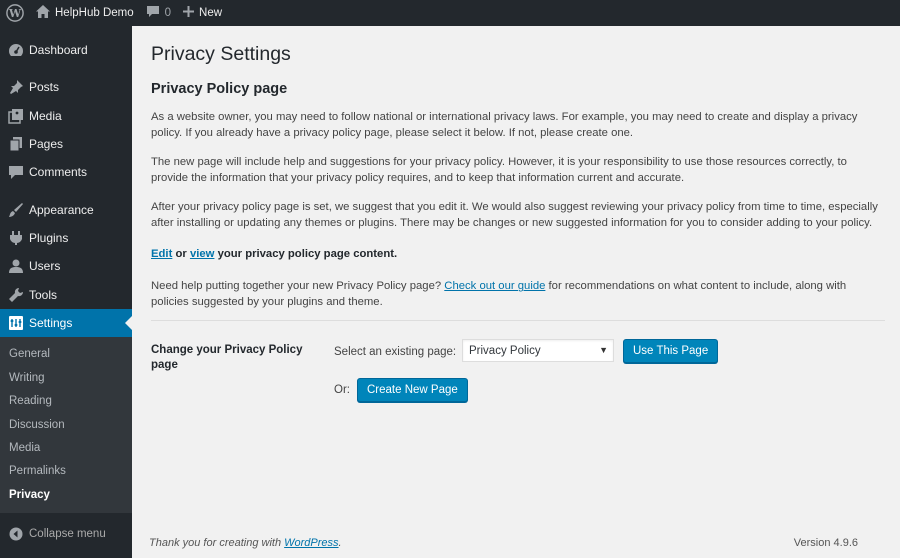  What do you see at coordinates (51, 322) in the screenshot?
I see `sidebar-item-label: Settings` at bounding box center [51, 322].